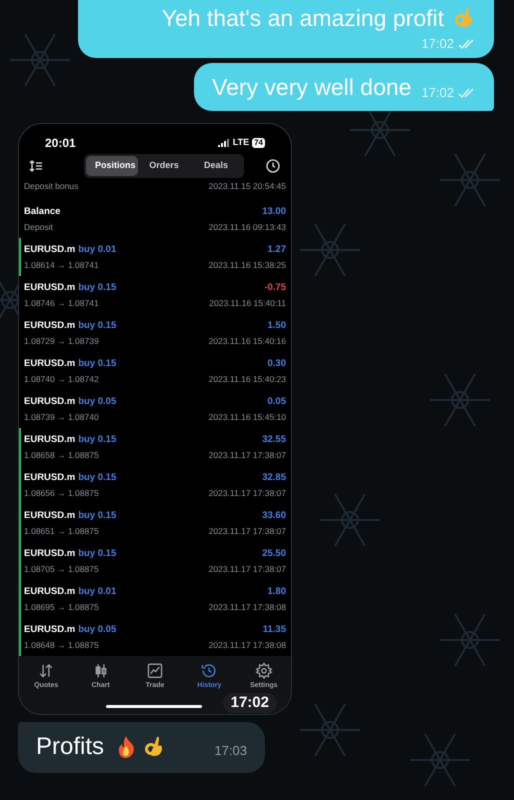 The image size is (514, 800). Describe the element at coordinates (70, 747) in the screenshot. I see `message-text: Profits` at that location.